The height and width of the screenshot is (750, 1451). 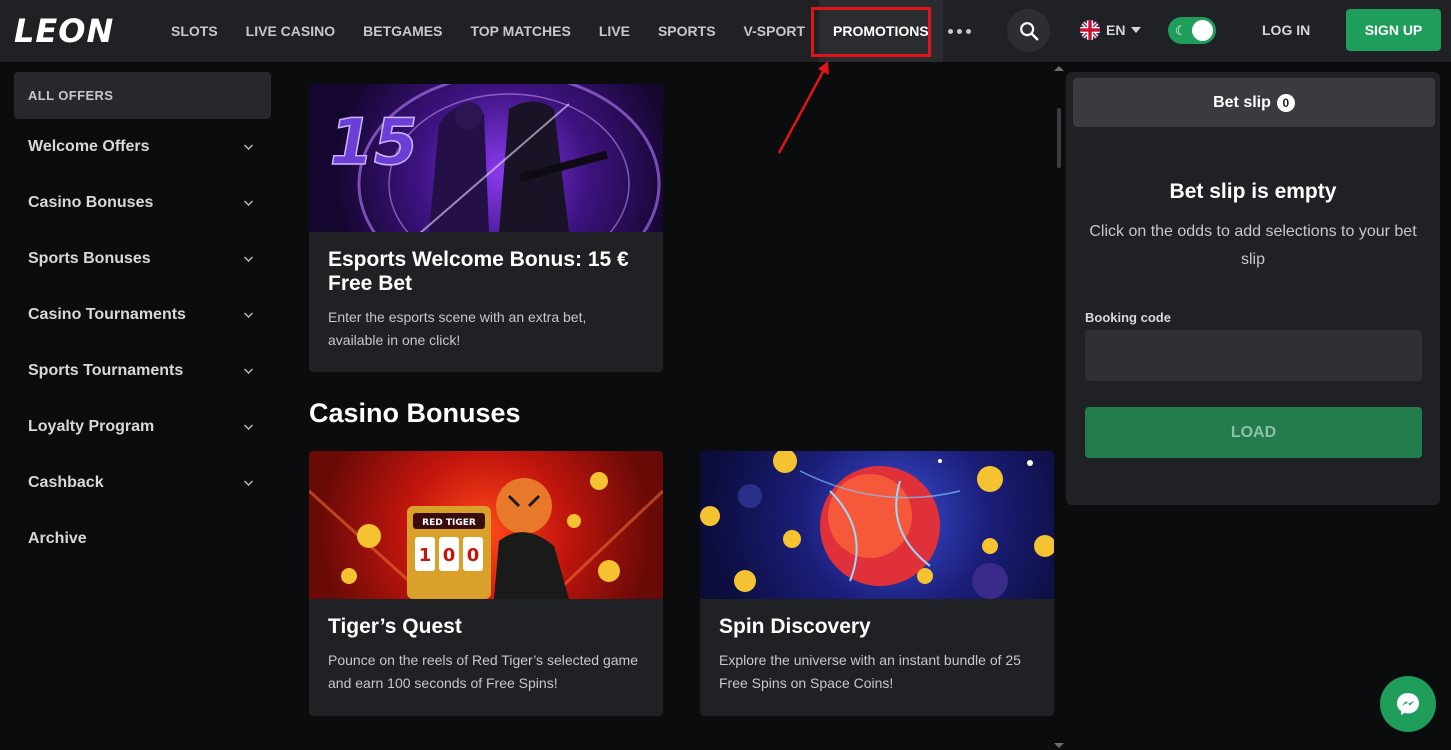 I want to click on search-button, so click(x=1028, y=30).